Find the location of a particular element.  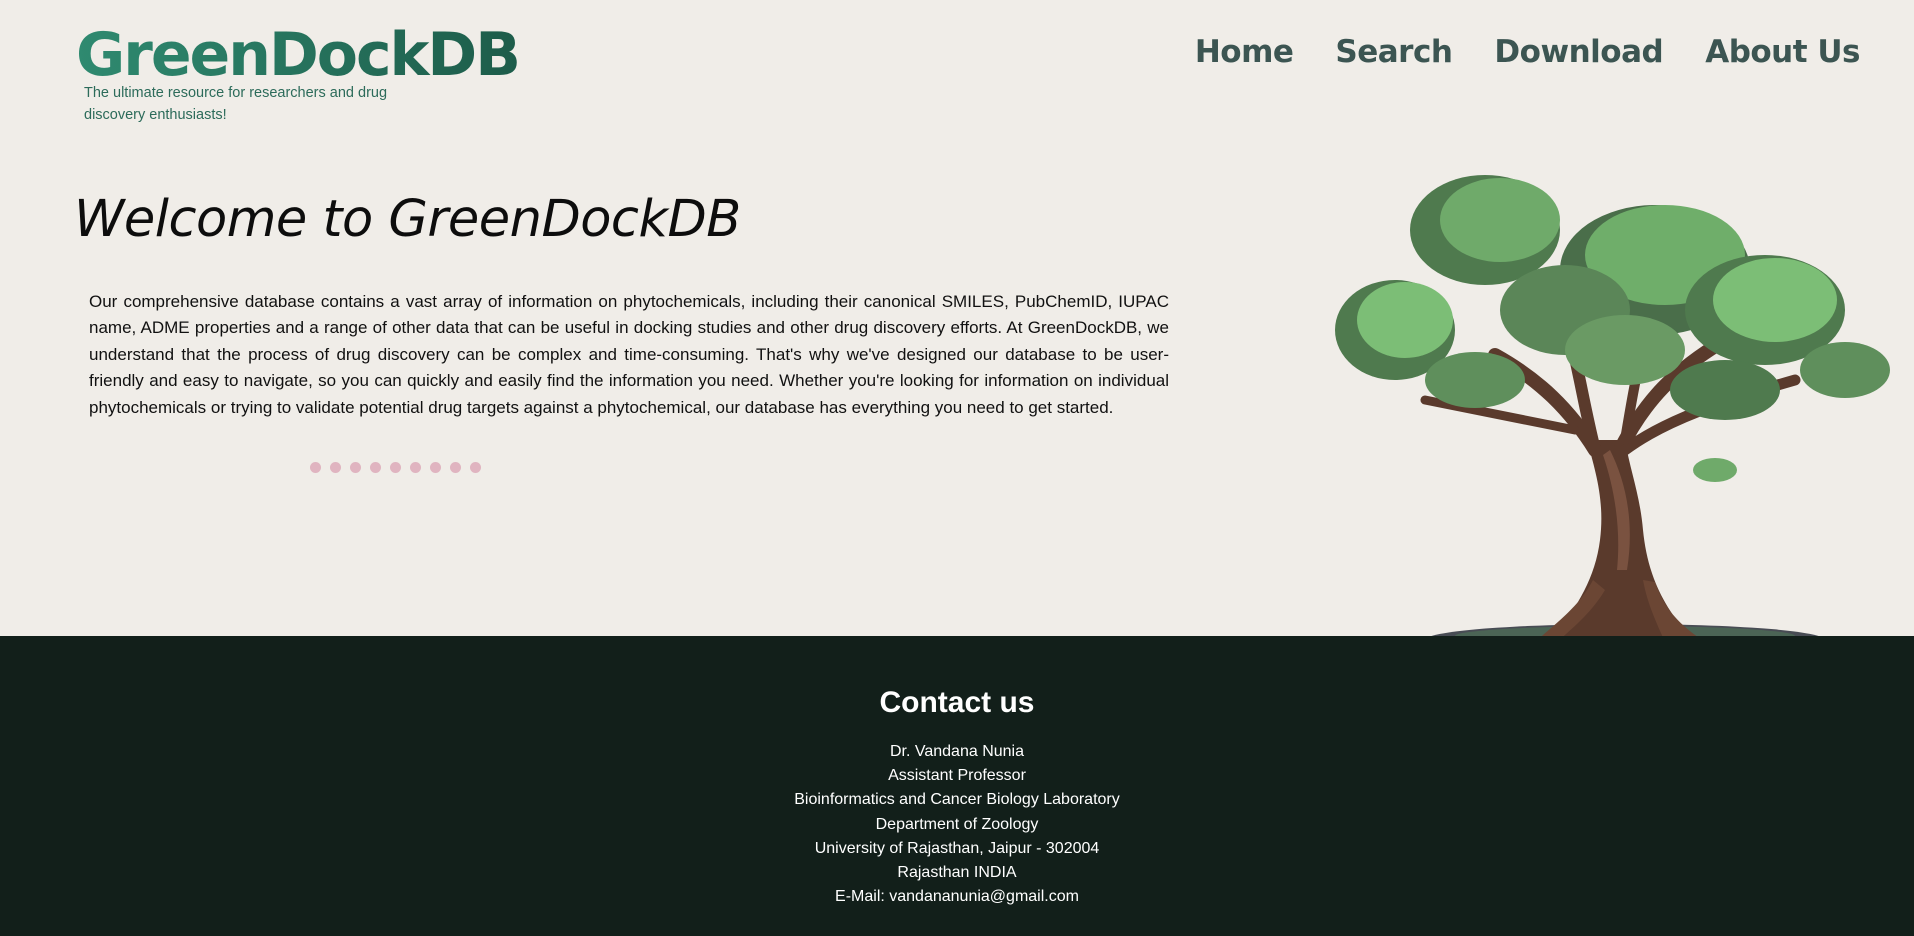

contact-region: Rajasthan INDIA is located at coordinates (957, 873).